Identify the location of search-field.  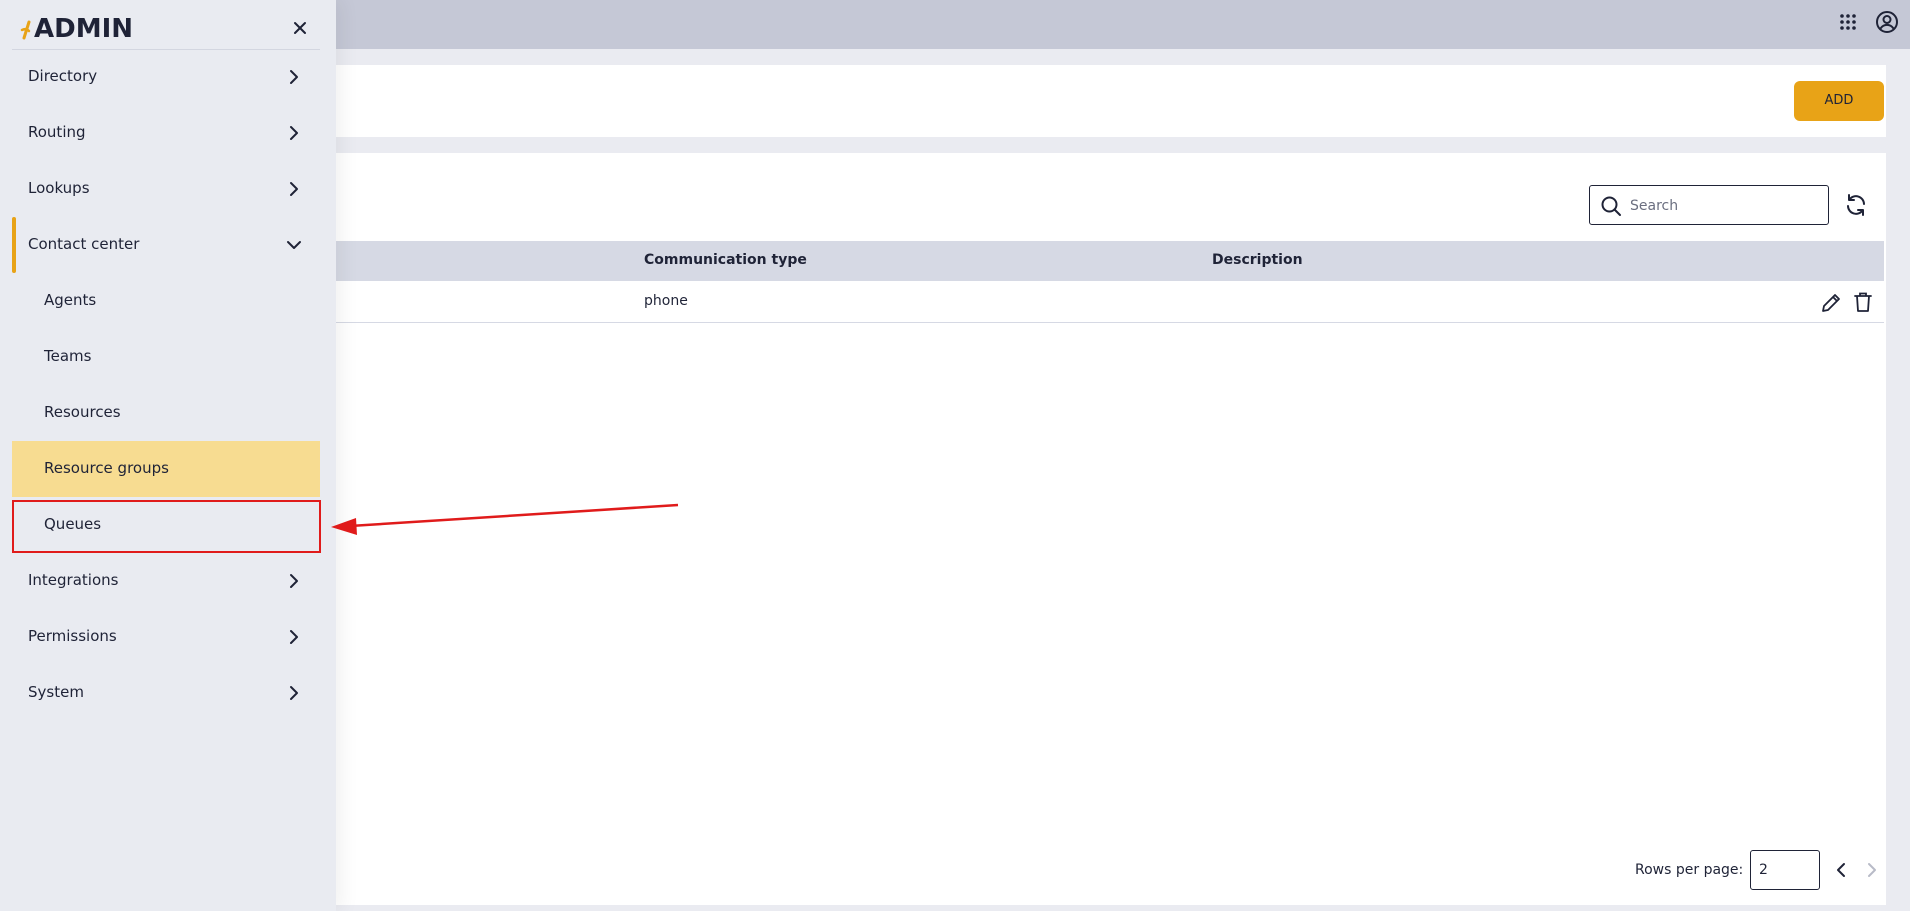
(1709, 205).